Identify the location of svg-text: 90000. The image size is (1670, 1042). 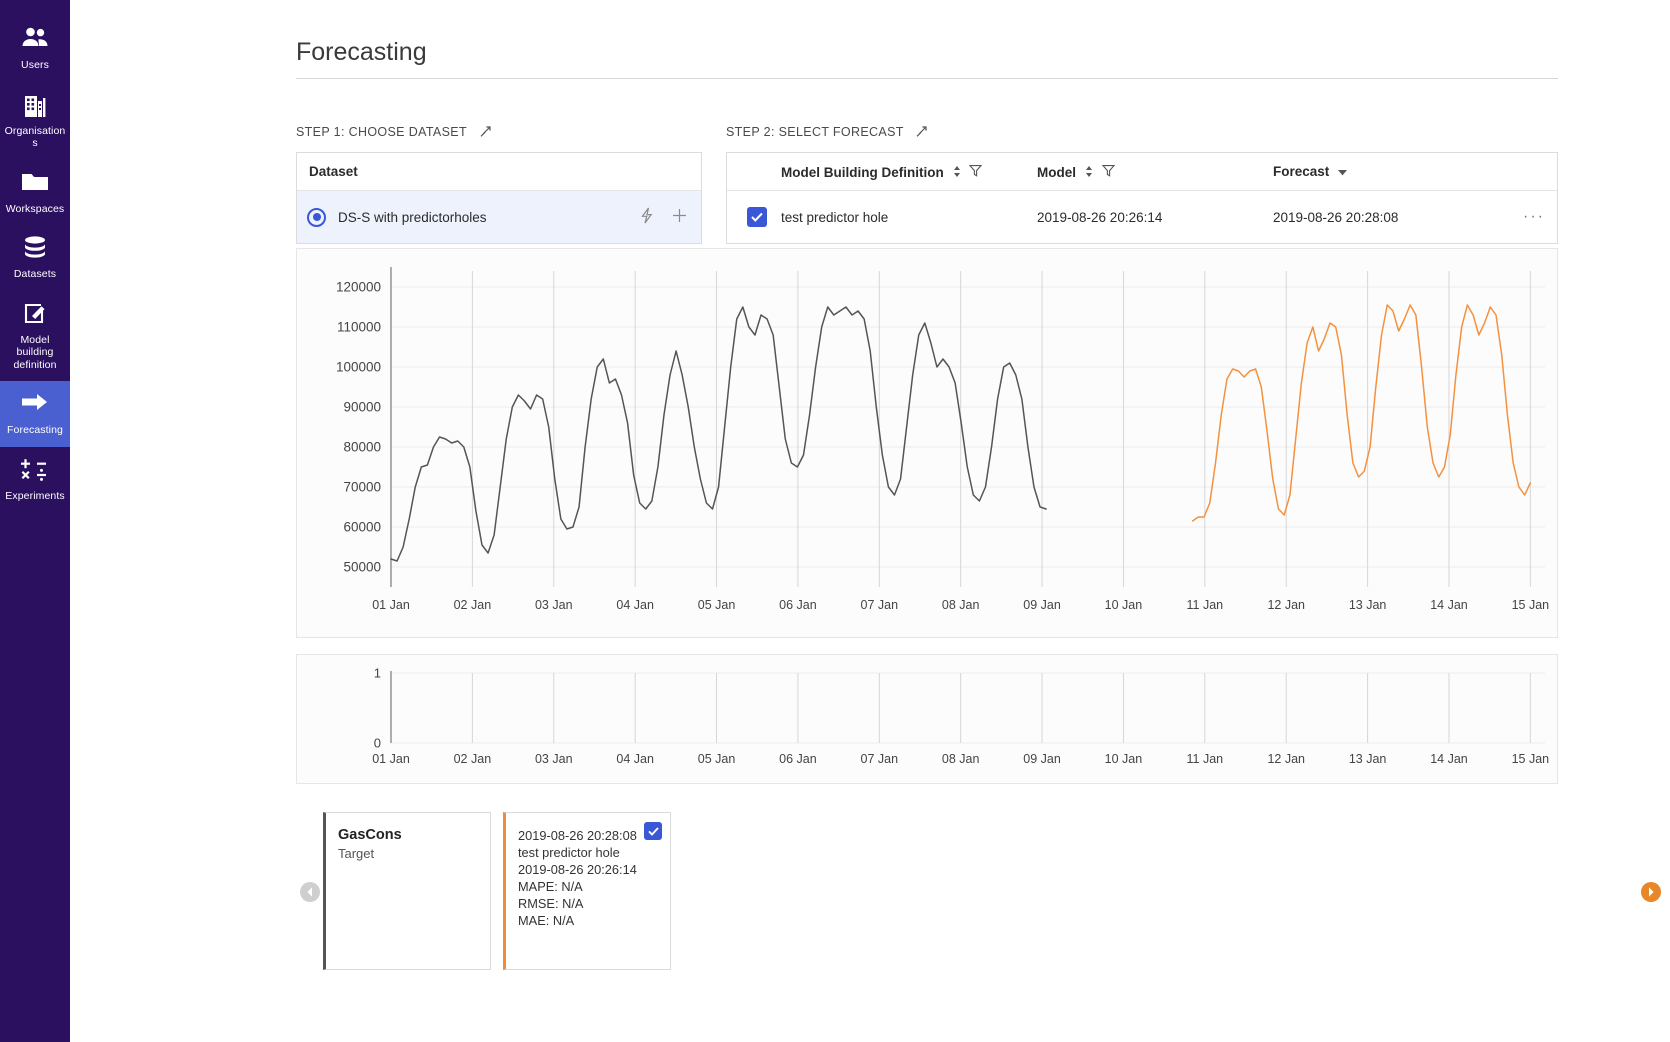
(362, 407).